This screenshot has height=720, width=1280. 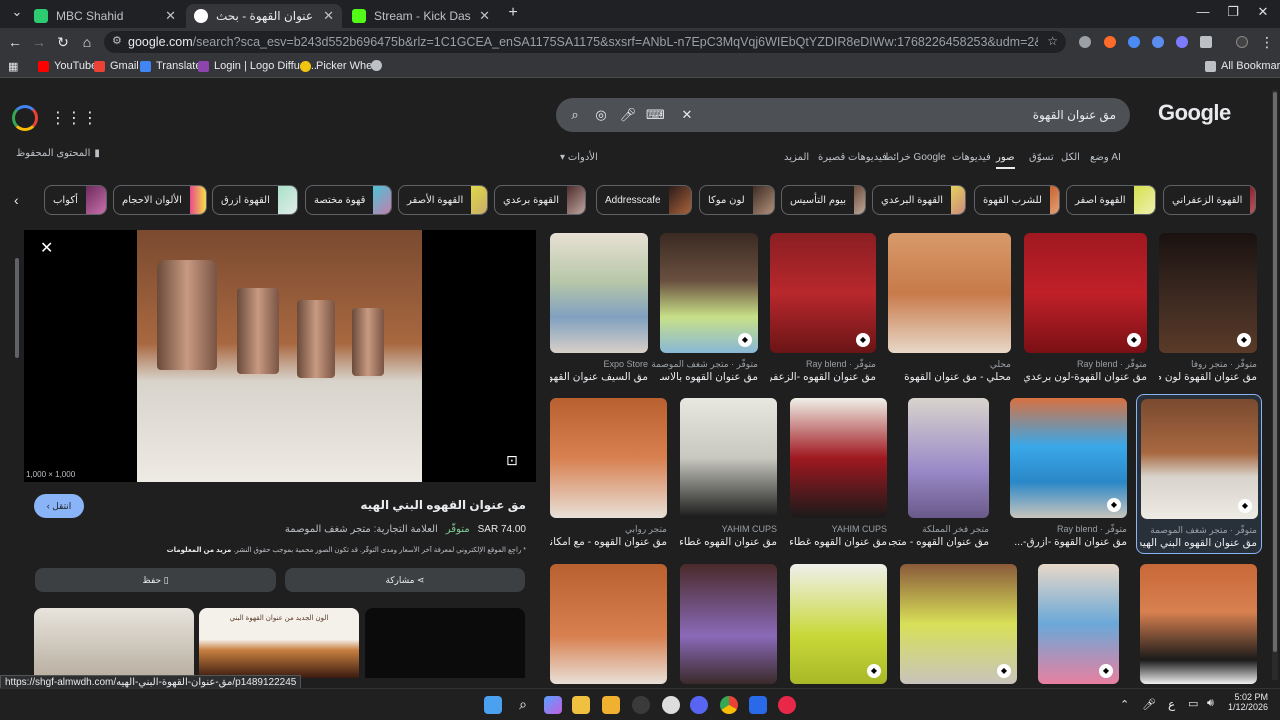 I want to click on reload-icon: ↻, so click(x=63, y=42).